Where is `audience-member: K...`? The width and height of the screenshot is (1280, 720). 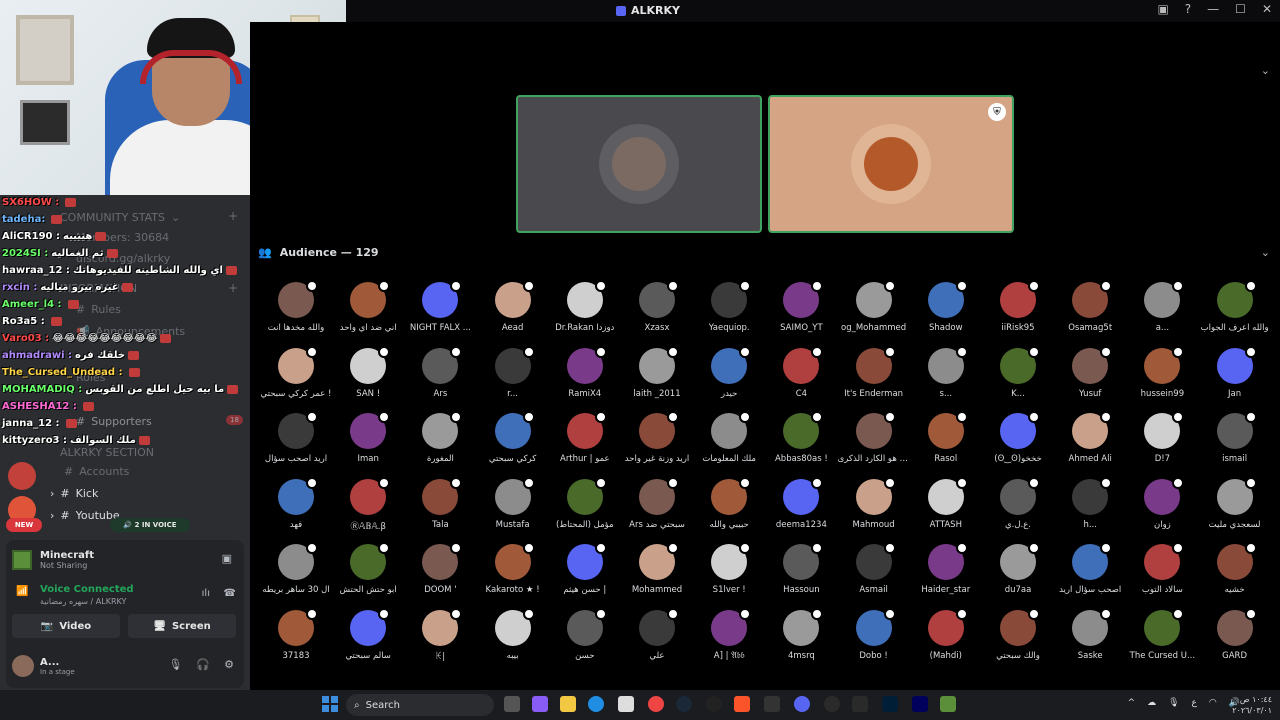
audience-member: K... is located at coordinates (1018, 377).